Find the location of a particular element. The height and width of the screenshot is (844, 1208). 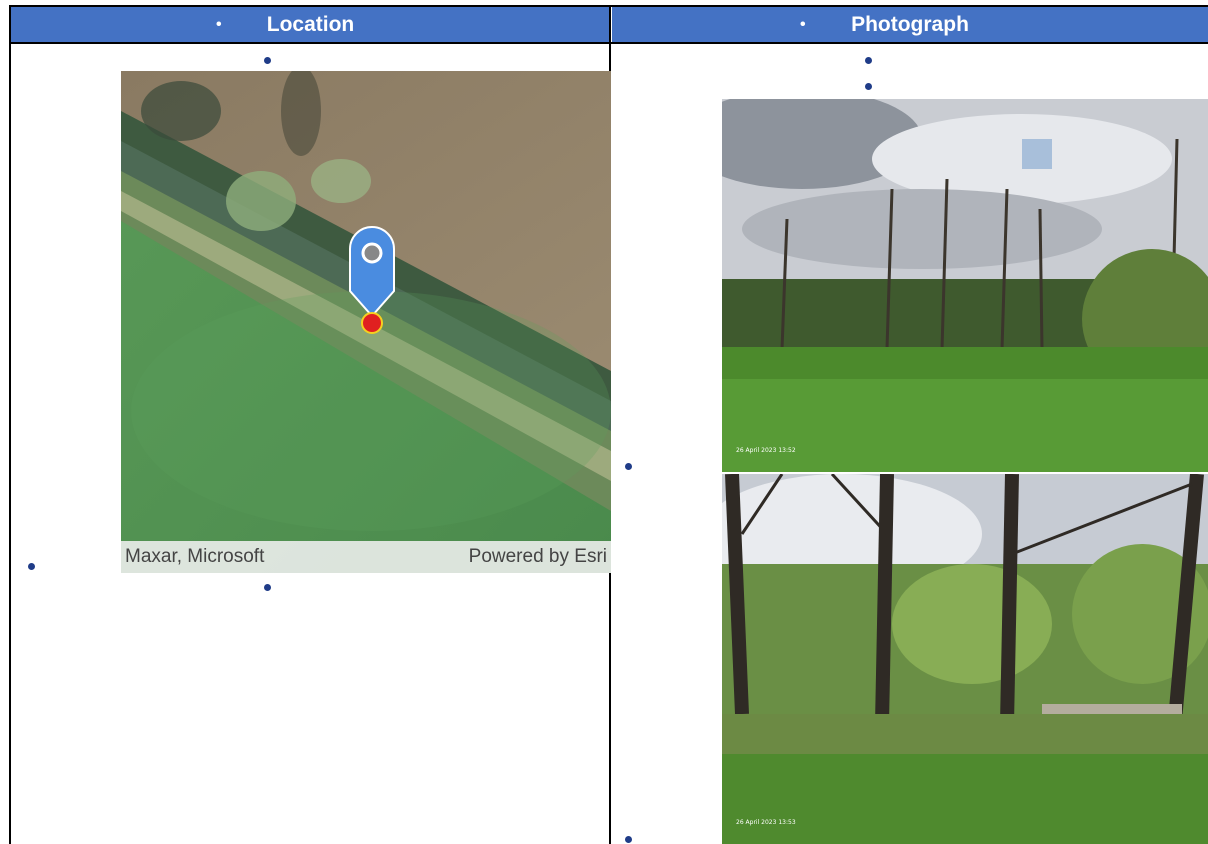

header-photograph-label: Photograph is located at coordinates (910, 24).